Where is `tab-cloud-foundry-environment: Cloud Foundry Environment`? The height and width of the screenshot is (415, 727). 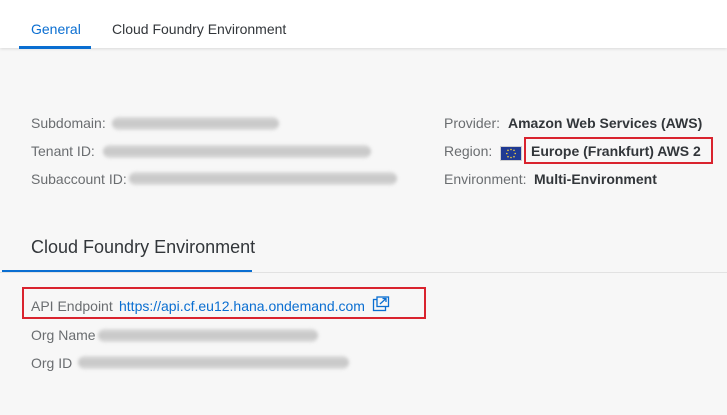
tab-cloud-foundry-environment: Cloud Foundry Environment is located at coordinates (199, 24).